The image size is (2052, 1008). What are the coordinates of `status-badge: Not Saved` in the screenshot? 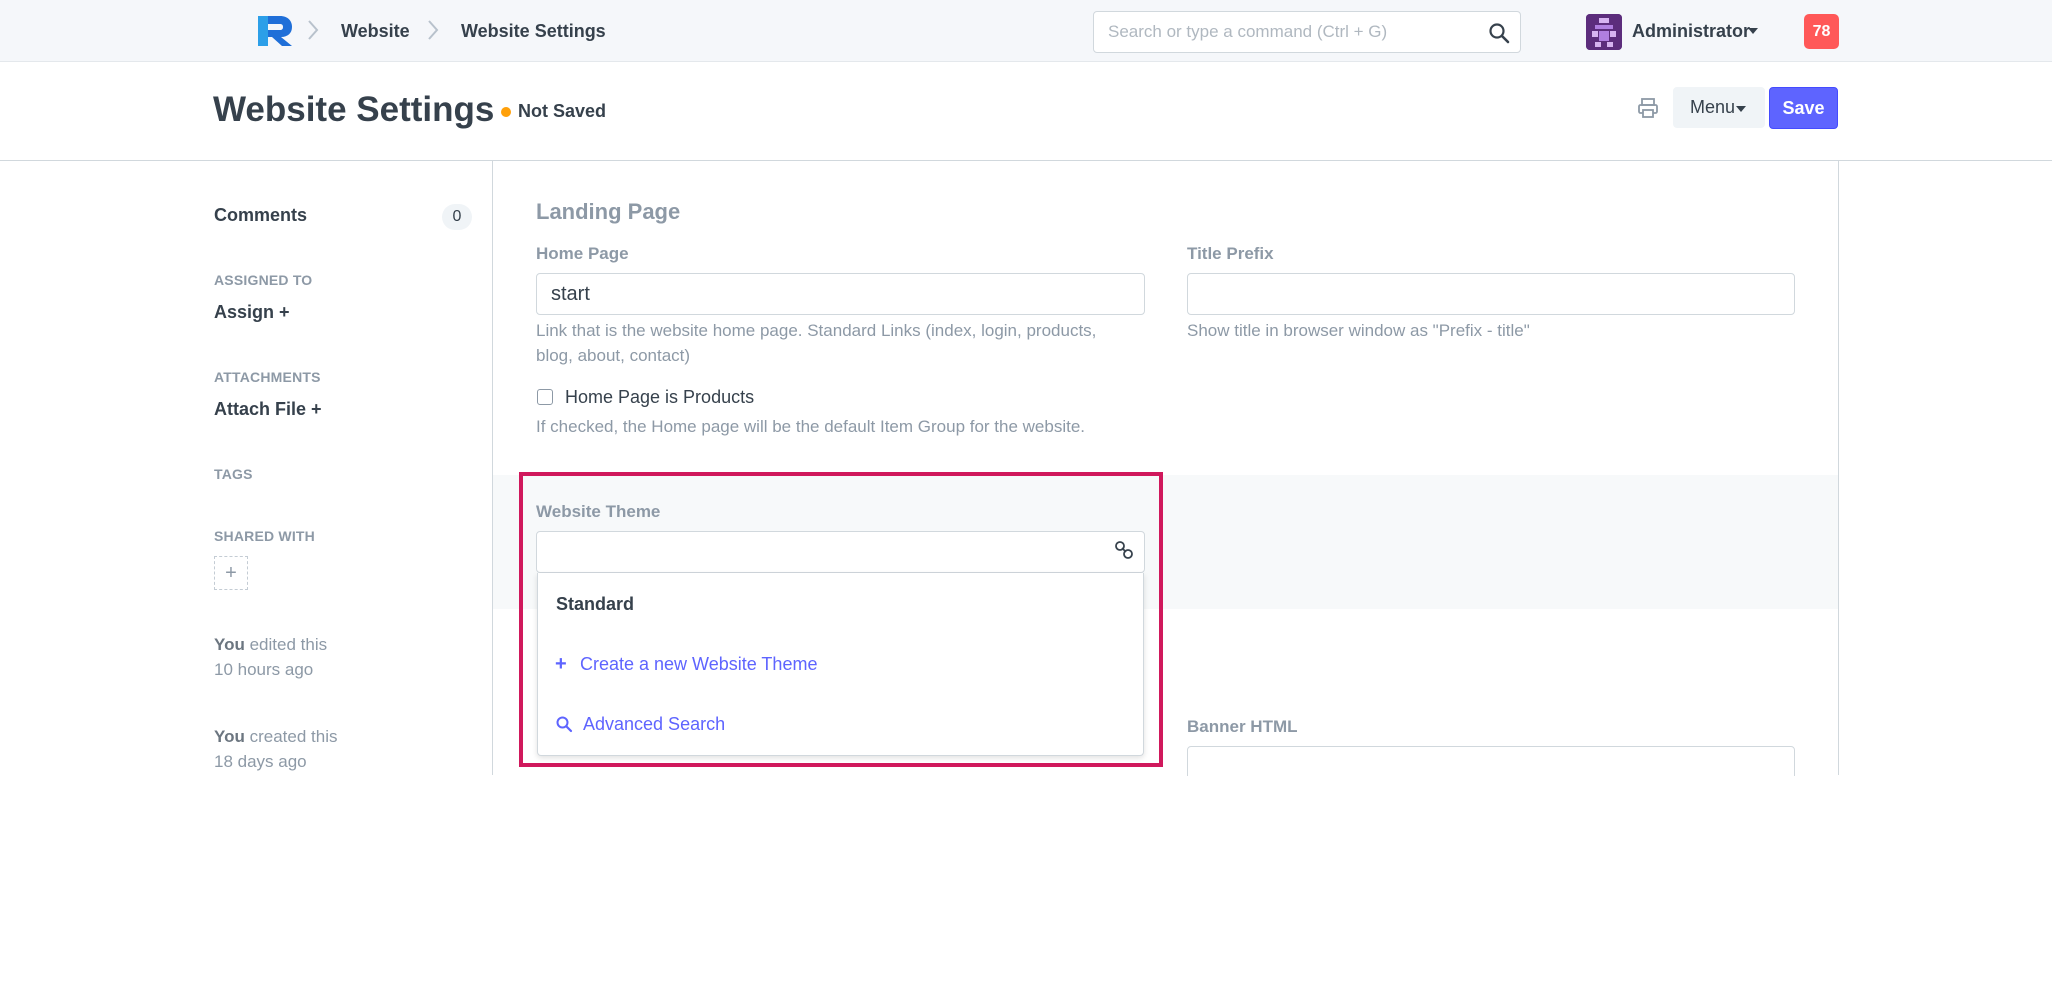 It's located at (562, 111).